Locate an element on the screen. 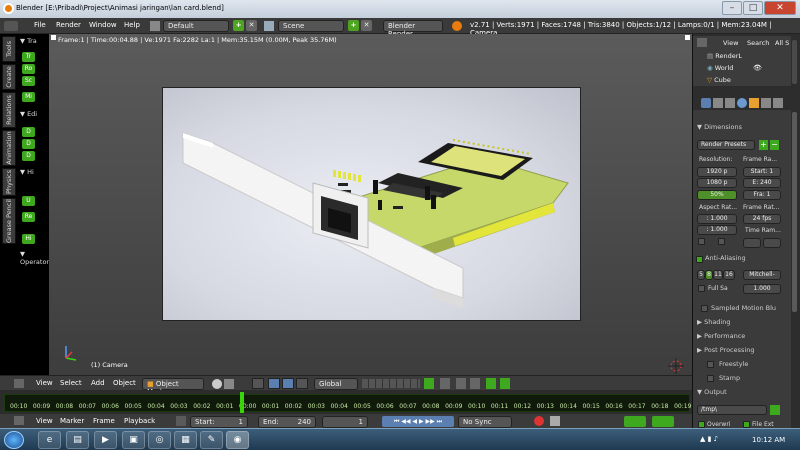 Image resolution: width=800 pixels, height=450 pixels. performance-panel-header: ▶ Performance is located at coordinates (739, 337).